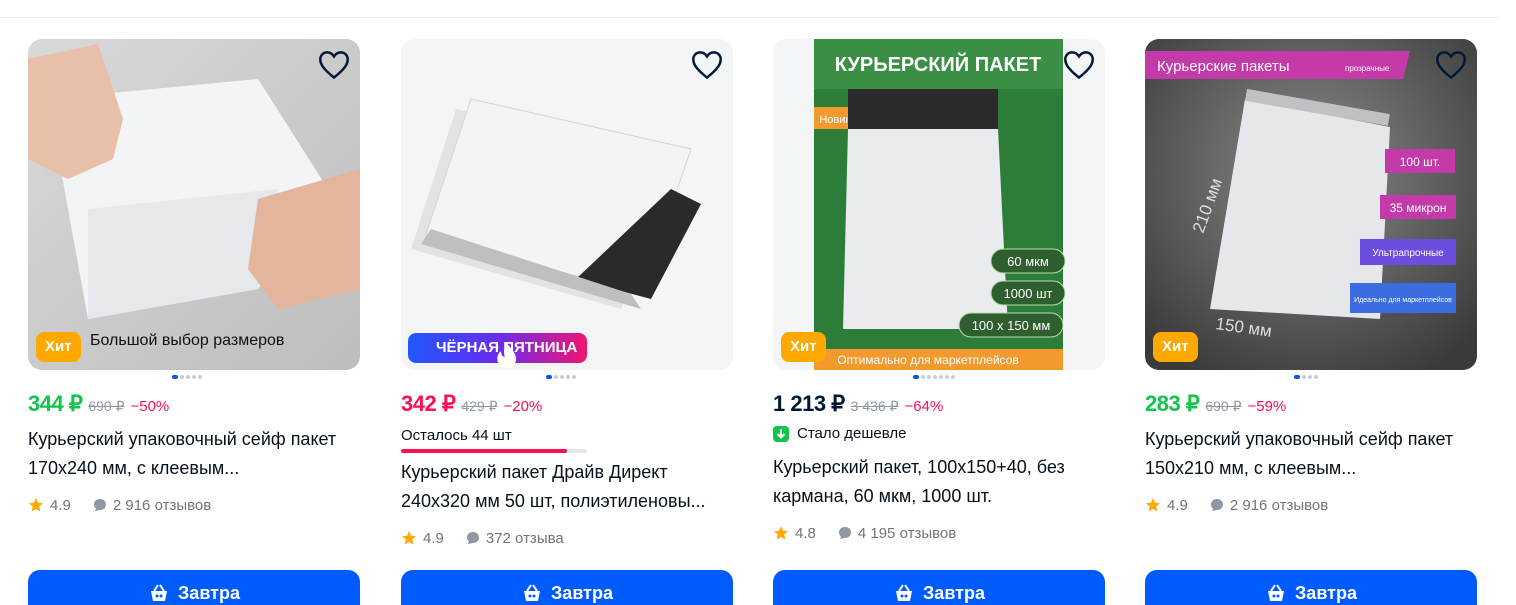 Image resolution: width=1516 pixels, height=605 pixels. I want to click on image-tag: 35 микрон, so click(1418, 208).